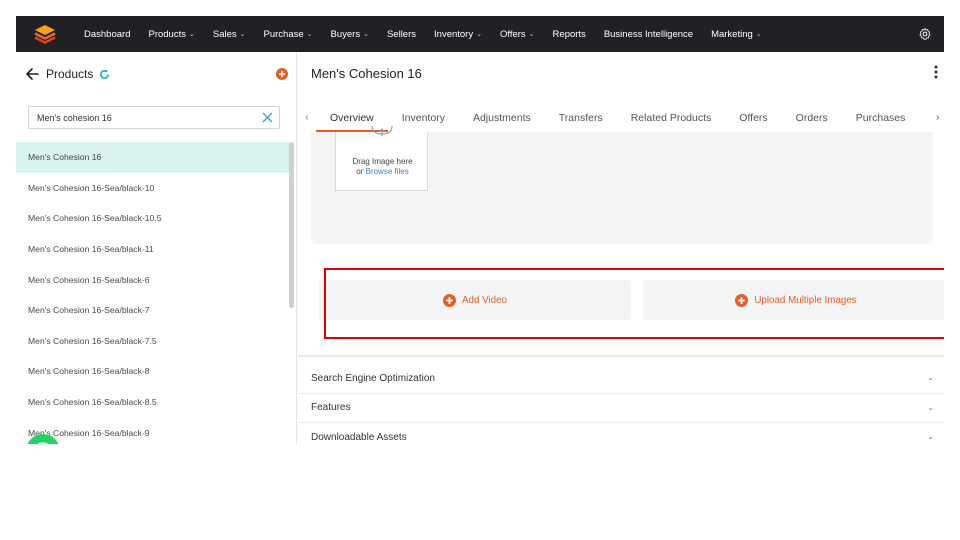  I want to click on product-list-item: Men's Cohesion 16-Sea/black-10.5, so click(153, 218).